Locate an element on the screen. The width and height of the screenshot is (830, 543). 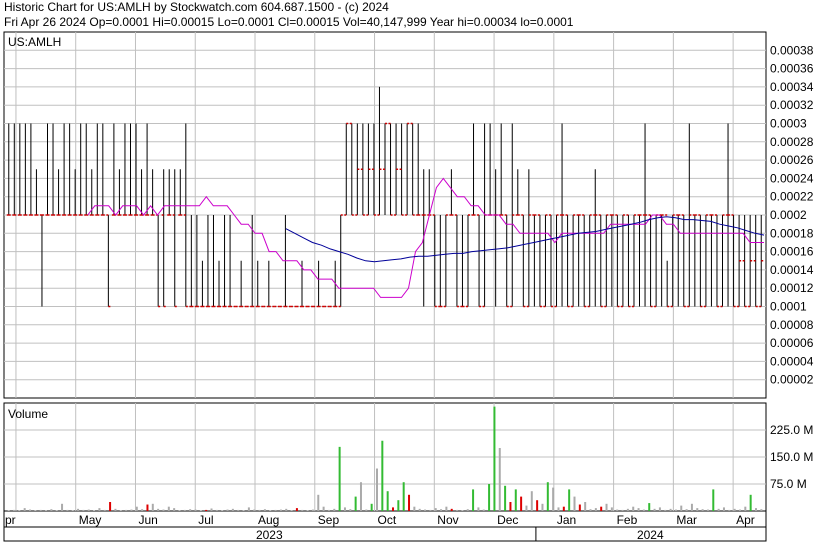
price-tick-label: 0.0003 is located at coordinates (788, 124).